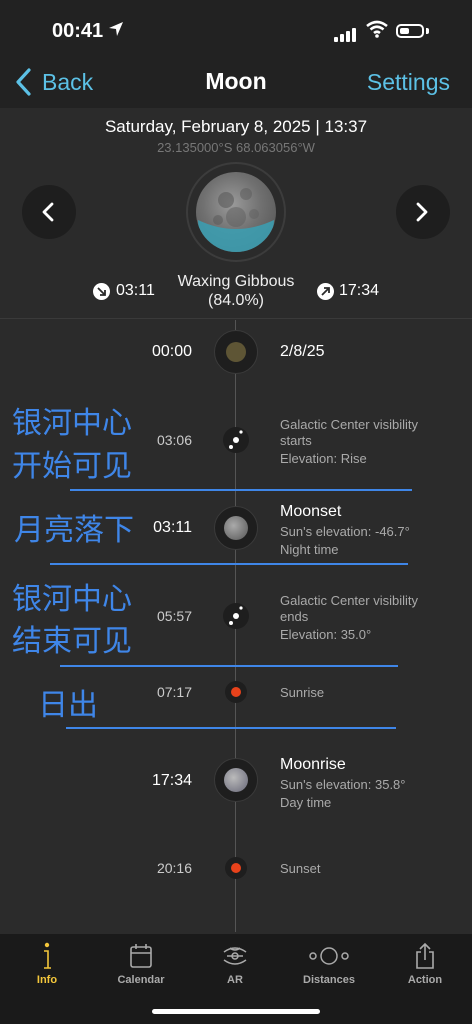 The image size is (472, 1024). I want to click on tab-label: Action, so click(425, 980).